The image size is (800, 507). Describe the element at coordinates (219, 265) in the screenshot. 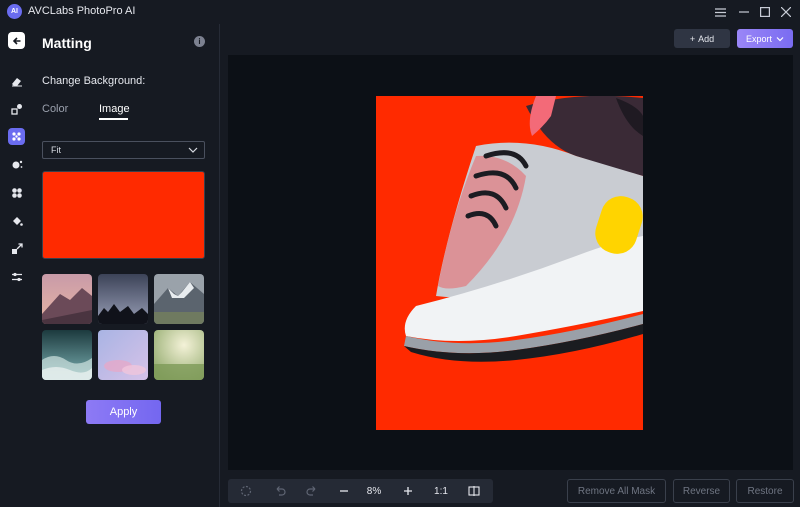

I see `panel-divider` at that location.